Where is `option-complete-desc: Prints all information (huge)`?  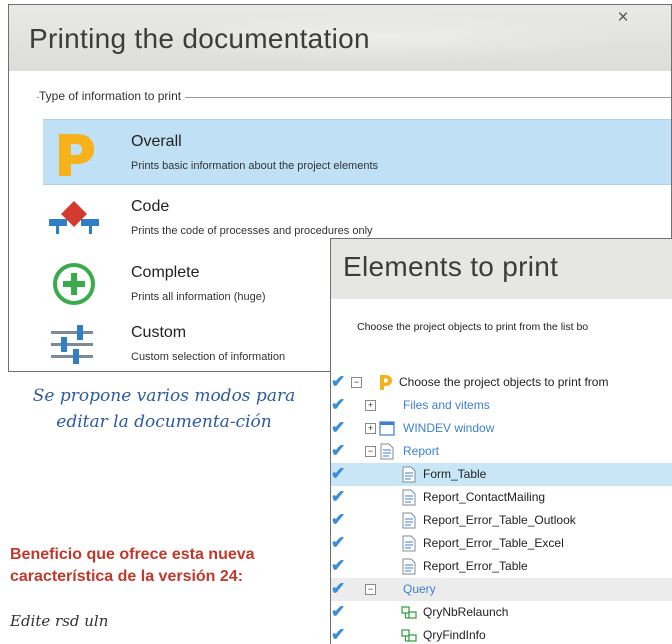 option-complete-desc: Prints all information (huge) is located at coordinates (198, 297).